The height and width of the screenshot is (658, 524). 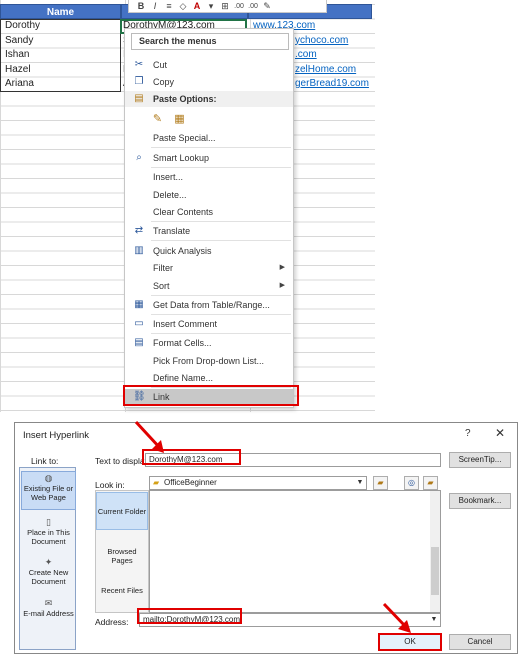 What do you see at coordinates (211, 6) in the screenshot?
I see `chevron-down-icon: ▾` at bounding box center [211, 6].